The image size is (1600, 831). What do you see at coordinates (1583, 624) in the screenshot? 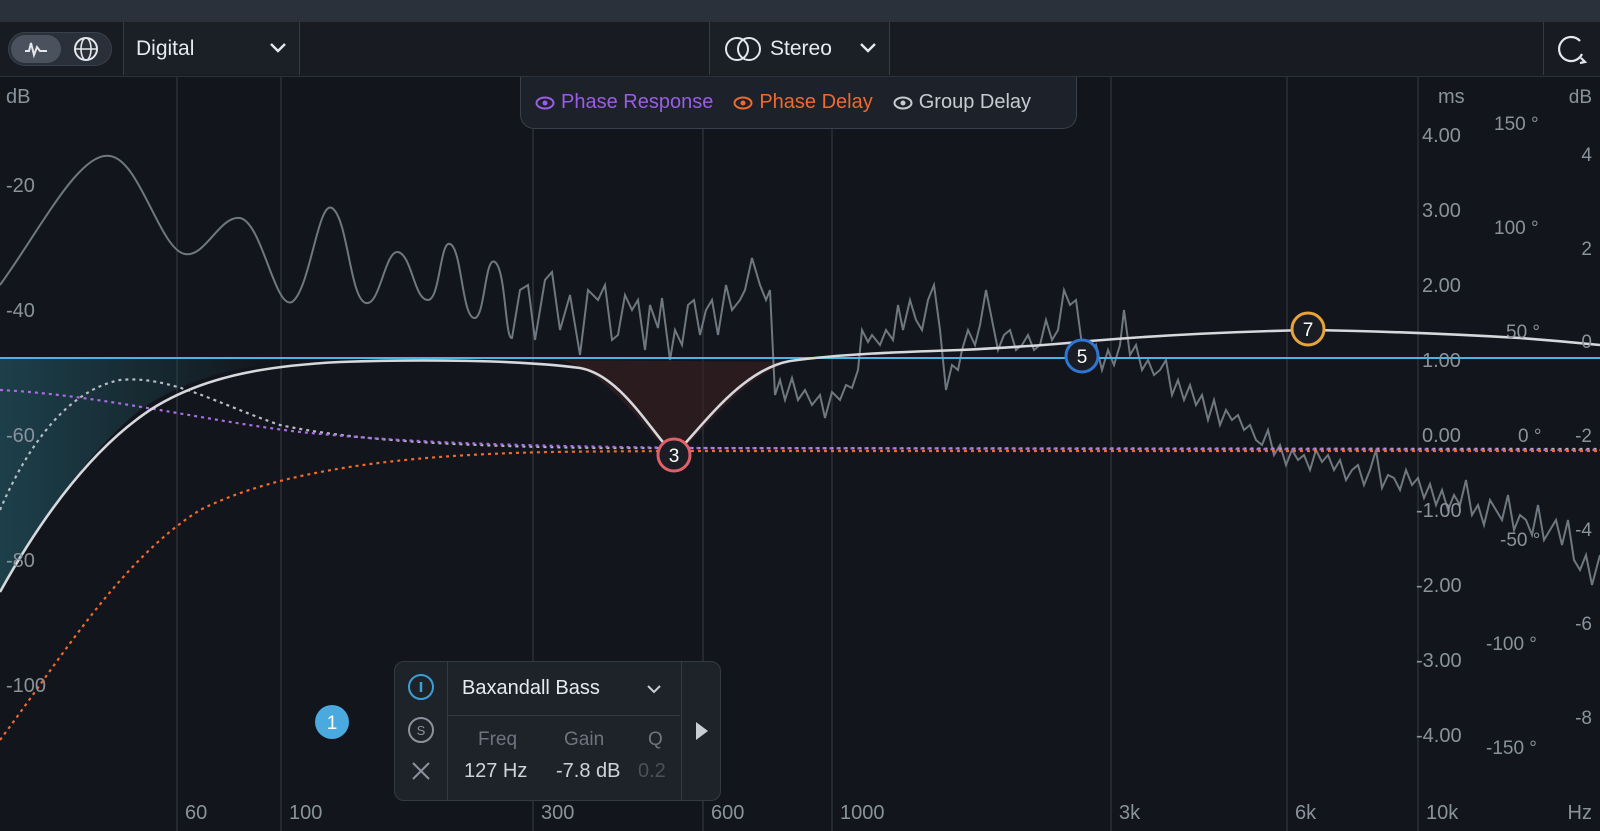
I see `right-db-tick: -6` at bounding box center [1583, 624].